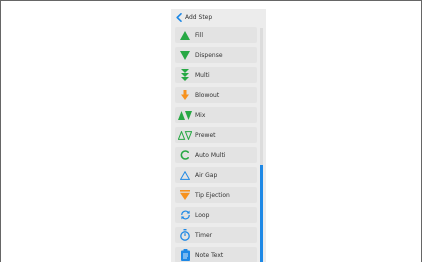  Describe the element at coordinates (185, 175) in the screenshot. I see `air-gap-icon` at that location.